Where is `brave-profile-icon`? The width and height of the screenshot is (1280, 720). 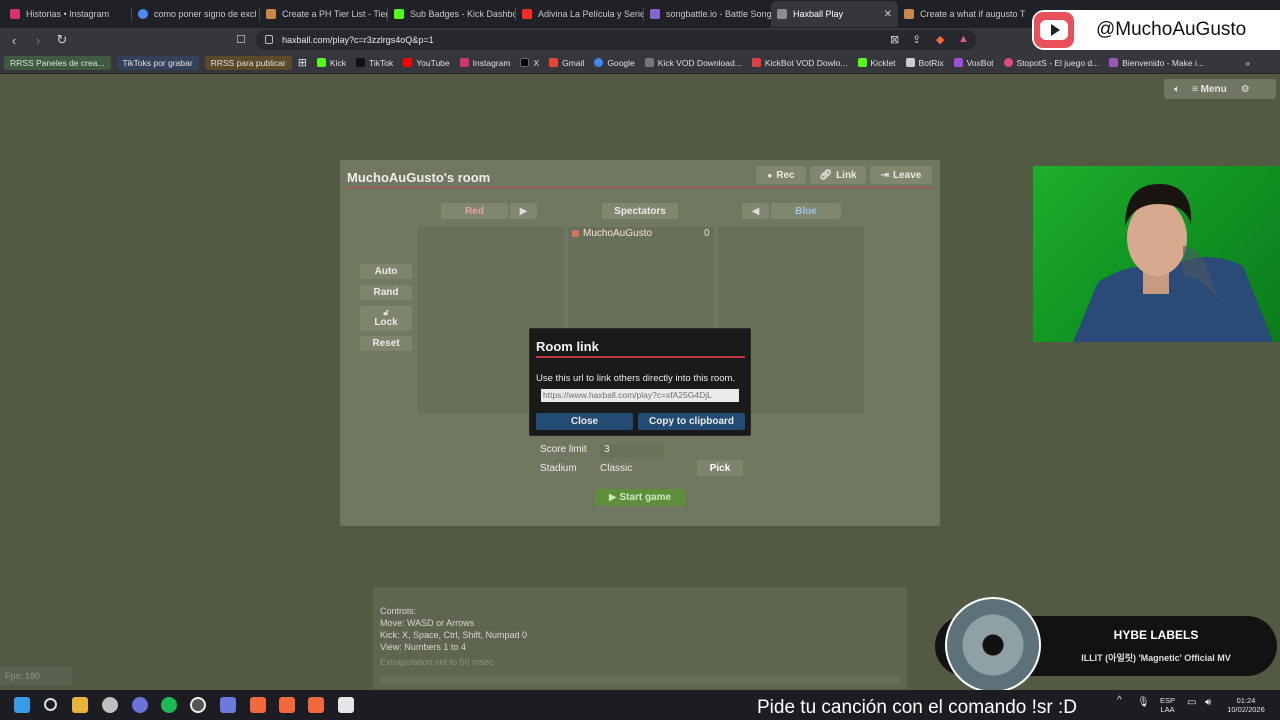 brave-profile-icon is located at coordinates (287, 705).